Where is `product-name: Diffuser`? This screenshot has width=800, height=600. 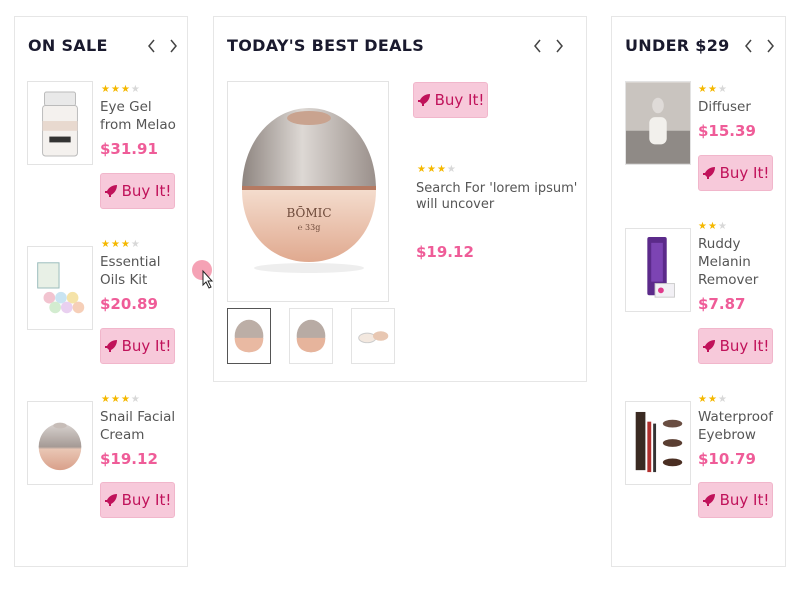 product-name: Diffuser is located at coordinates (738, 107).